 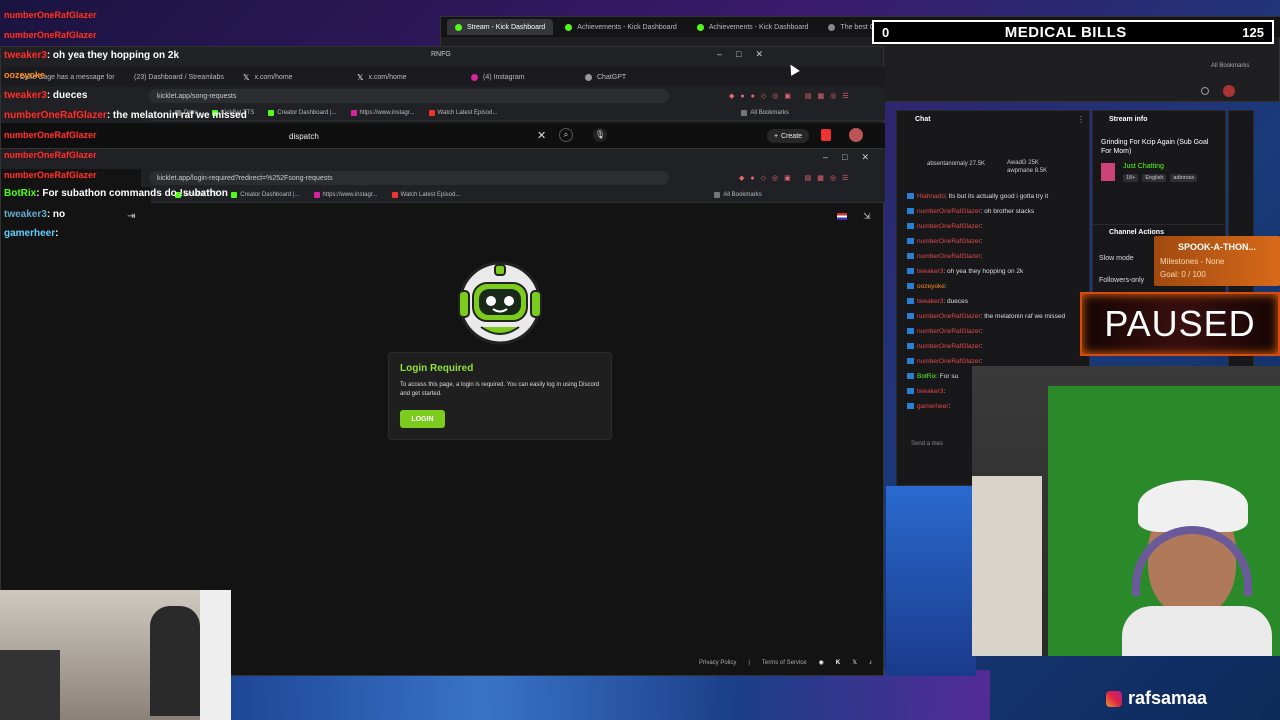 I want to click on kick-icon: K, so click(x=838, y=663).